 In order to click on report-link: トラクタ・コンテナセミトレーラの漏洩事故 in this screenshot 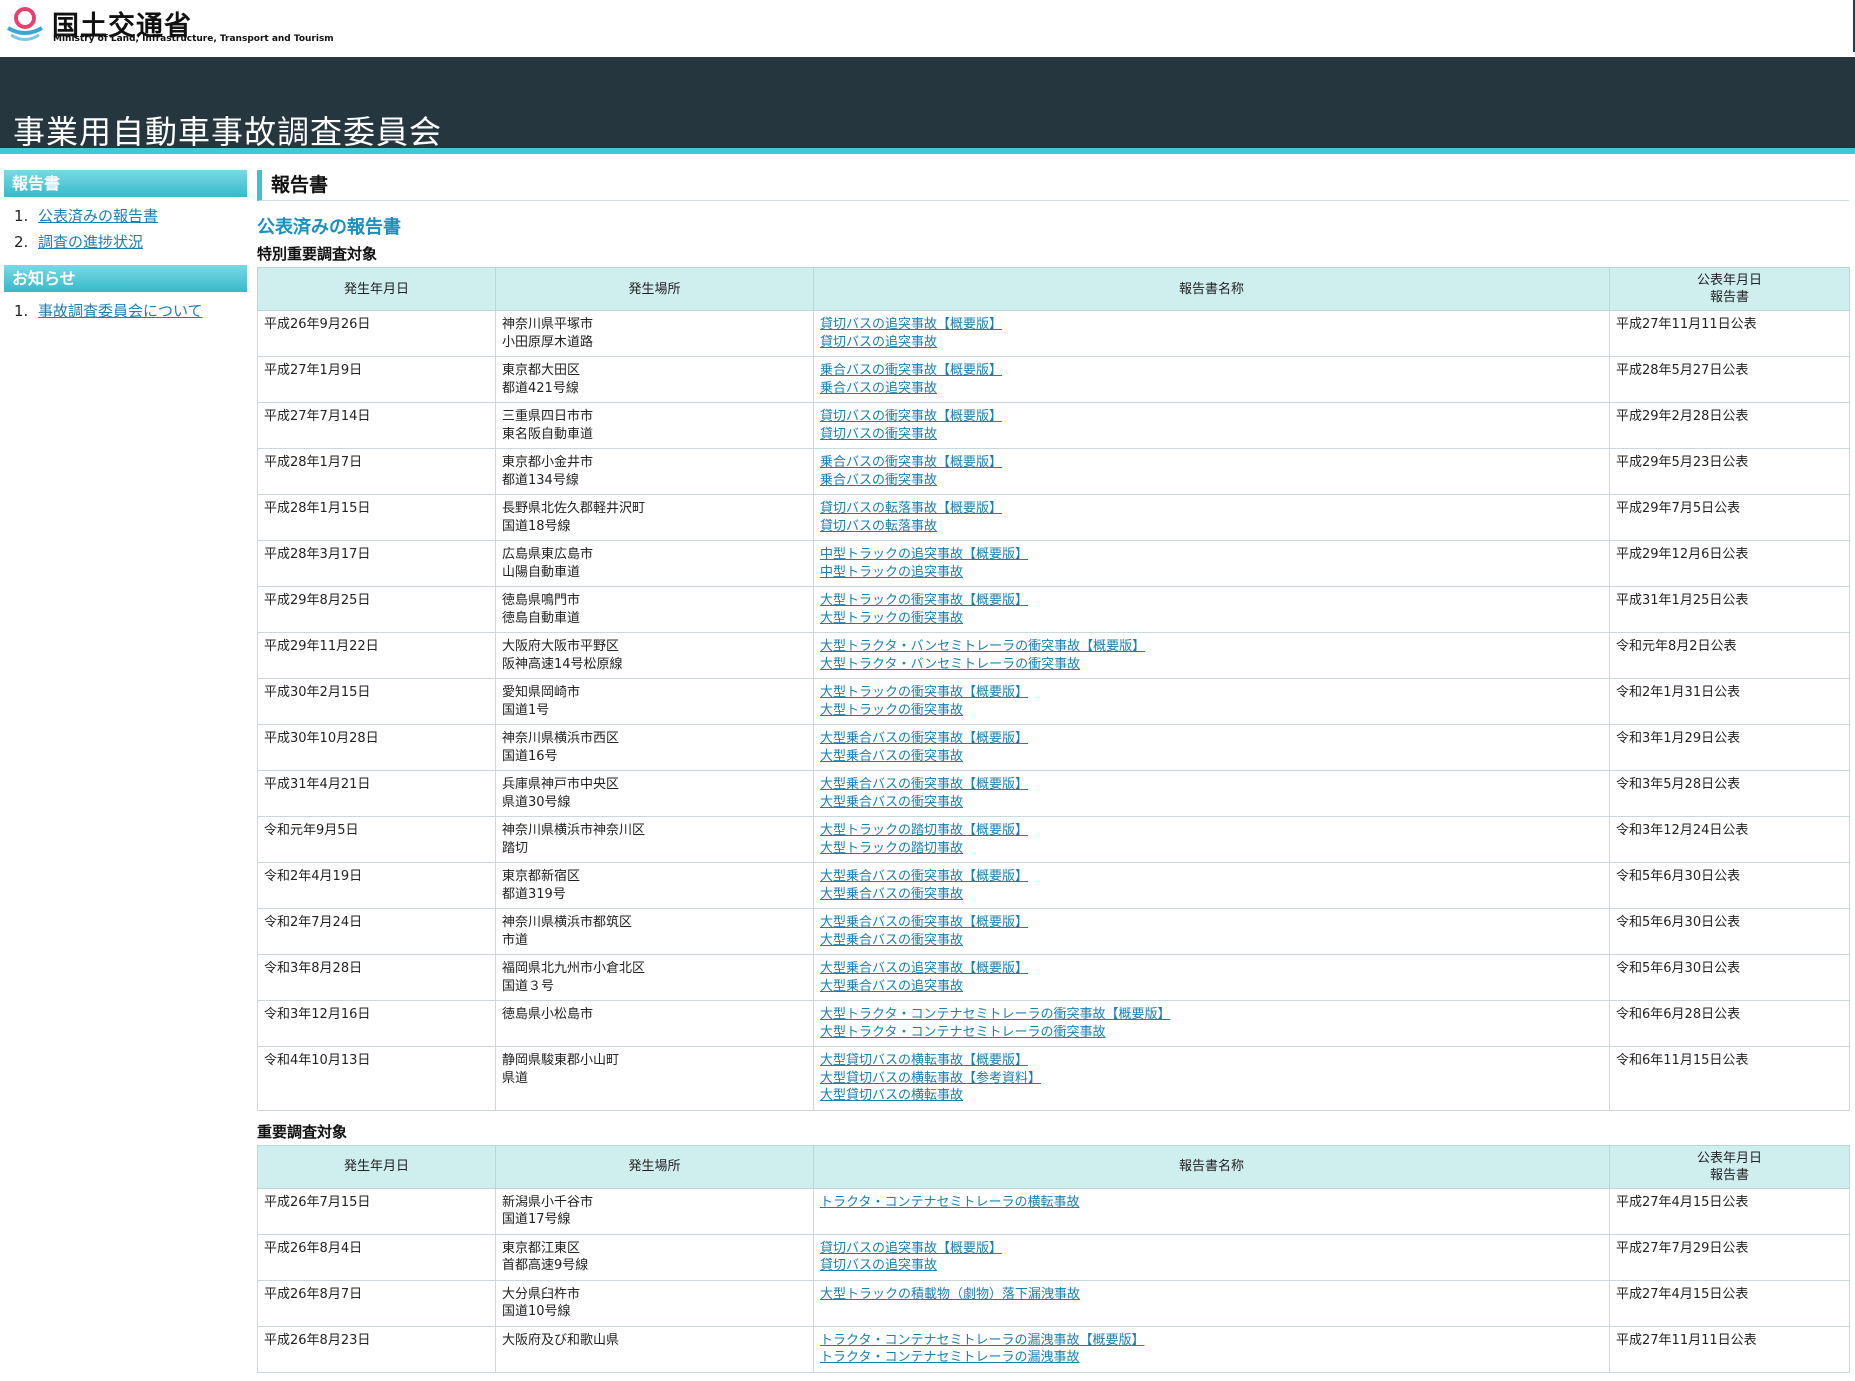, I will do `click(1211, 1358)`.